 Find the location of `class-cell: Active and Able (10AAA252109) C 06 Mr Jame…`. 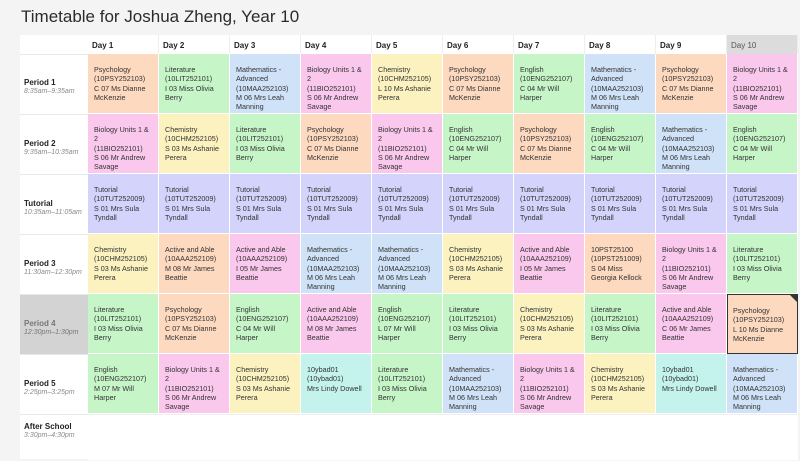

class-cell: Active and Able (10AAA252109) C 06 Mr Jame… is located at coordinates (691, 324).